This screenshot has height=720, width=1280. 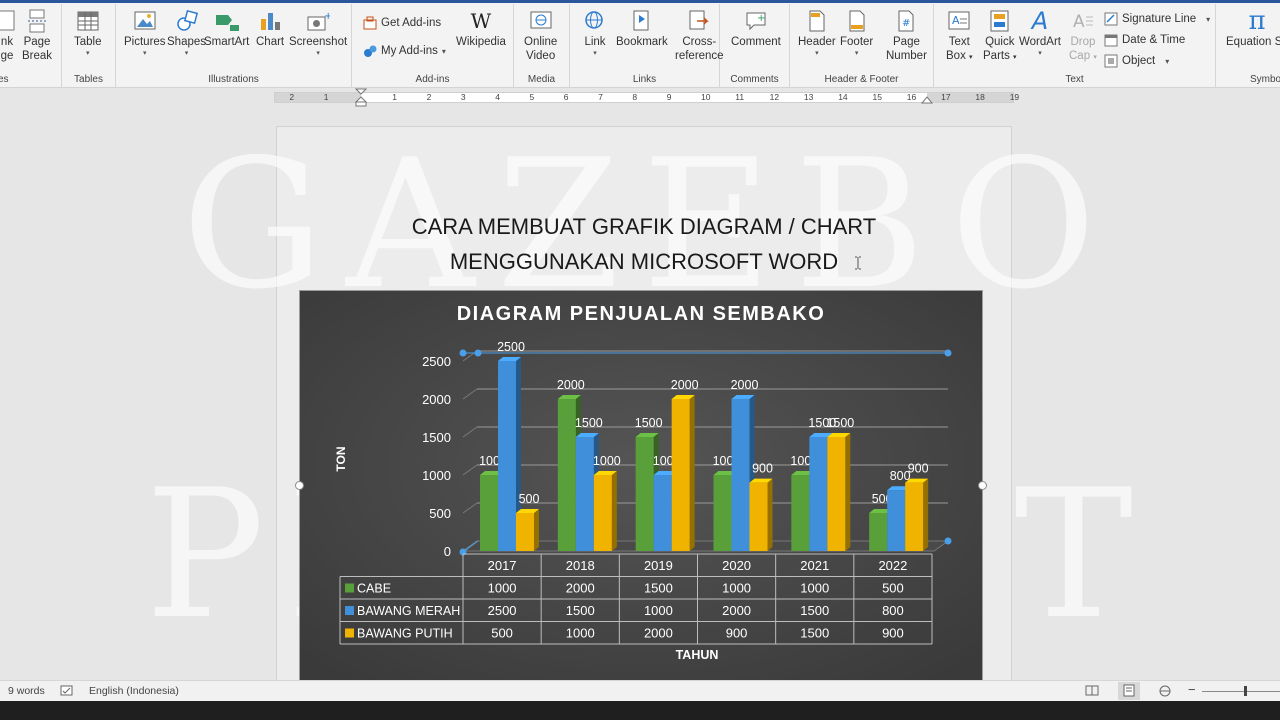 I want to click on header-footer-group-label: Header & Footer, so click(x=861, y=79).